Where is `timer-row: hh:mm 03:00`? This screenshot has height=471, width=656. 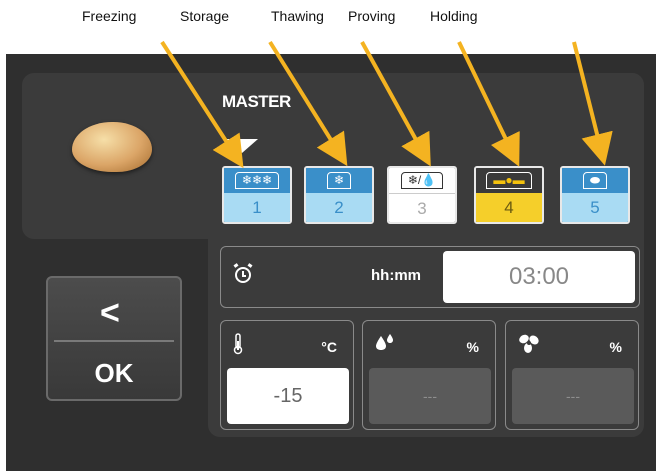 timer-row: hh:mm 03:00 is located at coordinates (430, 277).